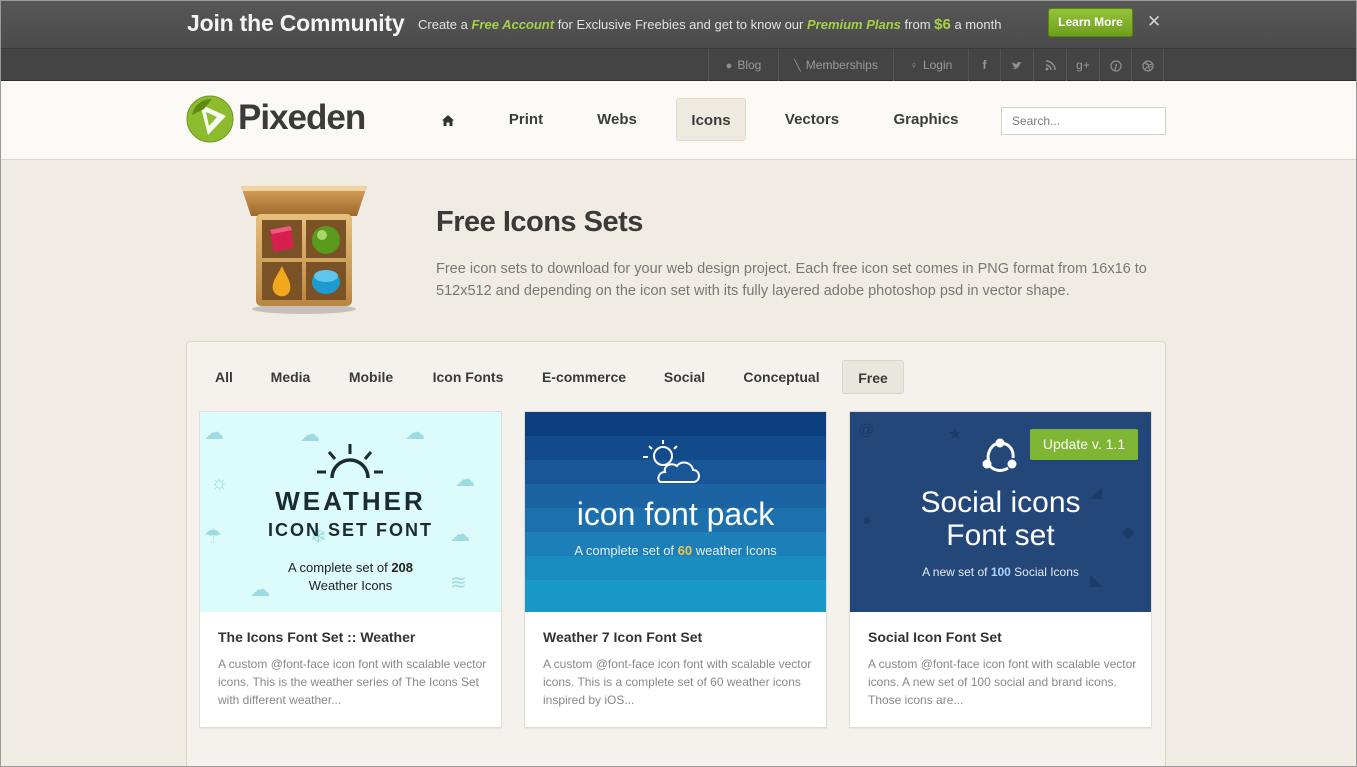 The height and width of the screenshot is (767, 1357). I want to click on rss-icon, so click(1050, 65).